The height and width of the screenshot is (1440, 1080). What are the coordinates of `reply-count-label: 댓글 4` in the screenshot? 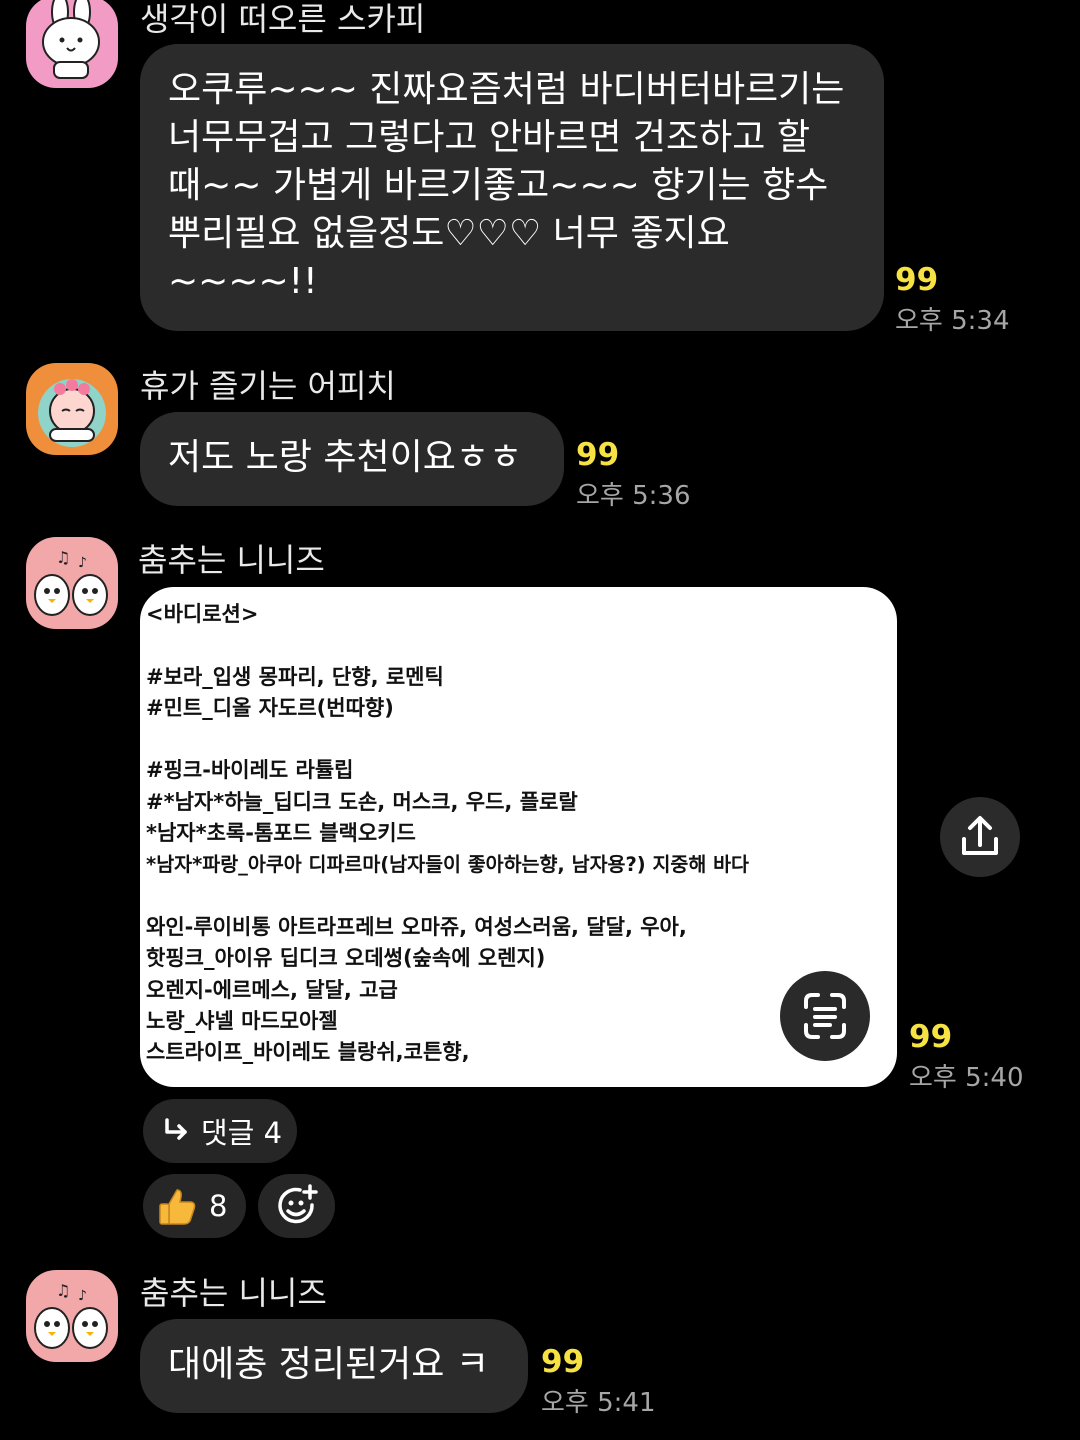 It's located at (242, 1133).